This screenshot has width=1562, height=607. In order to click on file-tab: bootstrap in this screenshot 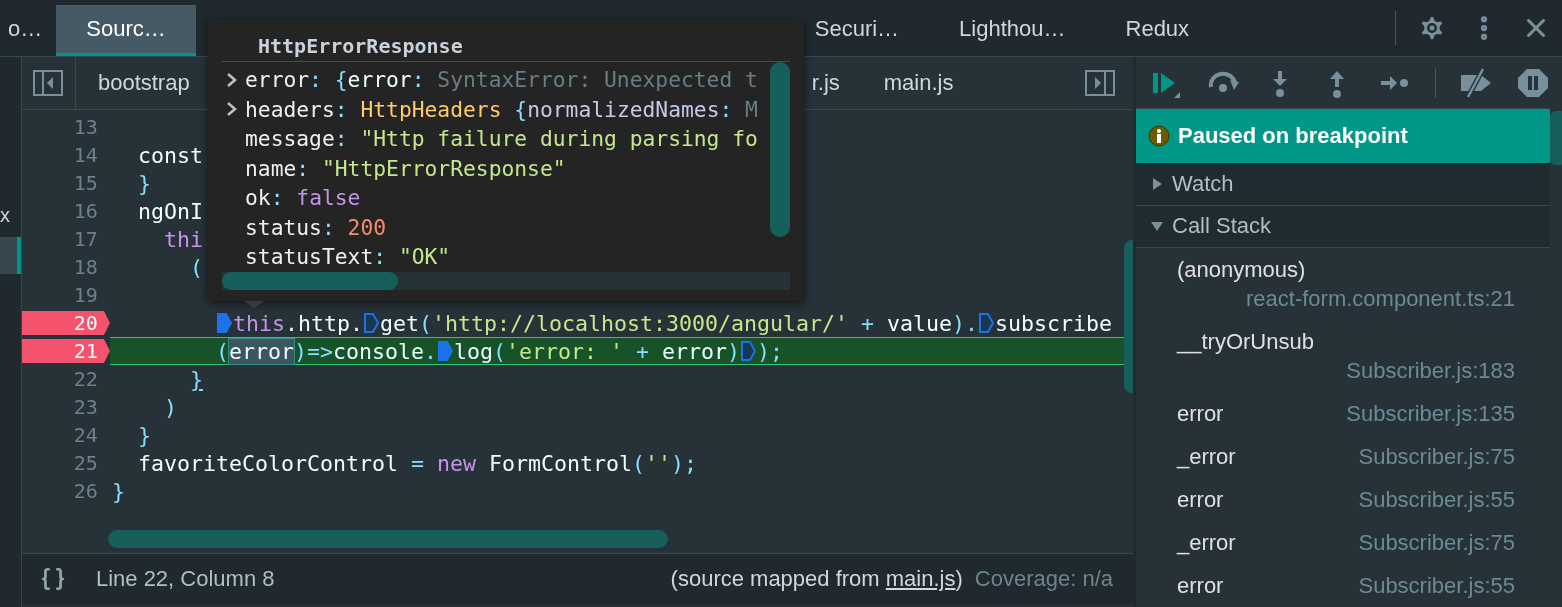, I will do `click(143, 83)`.